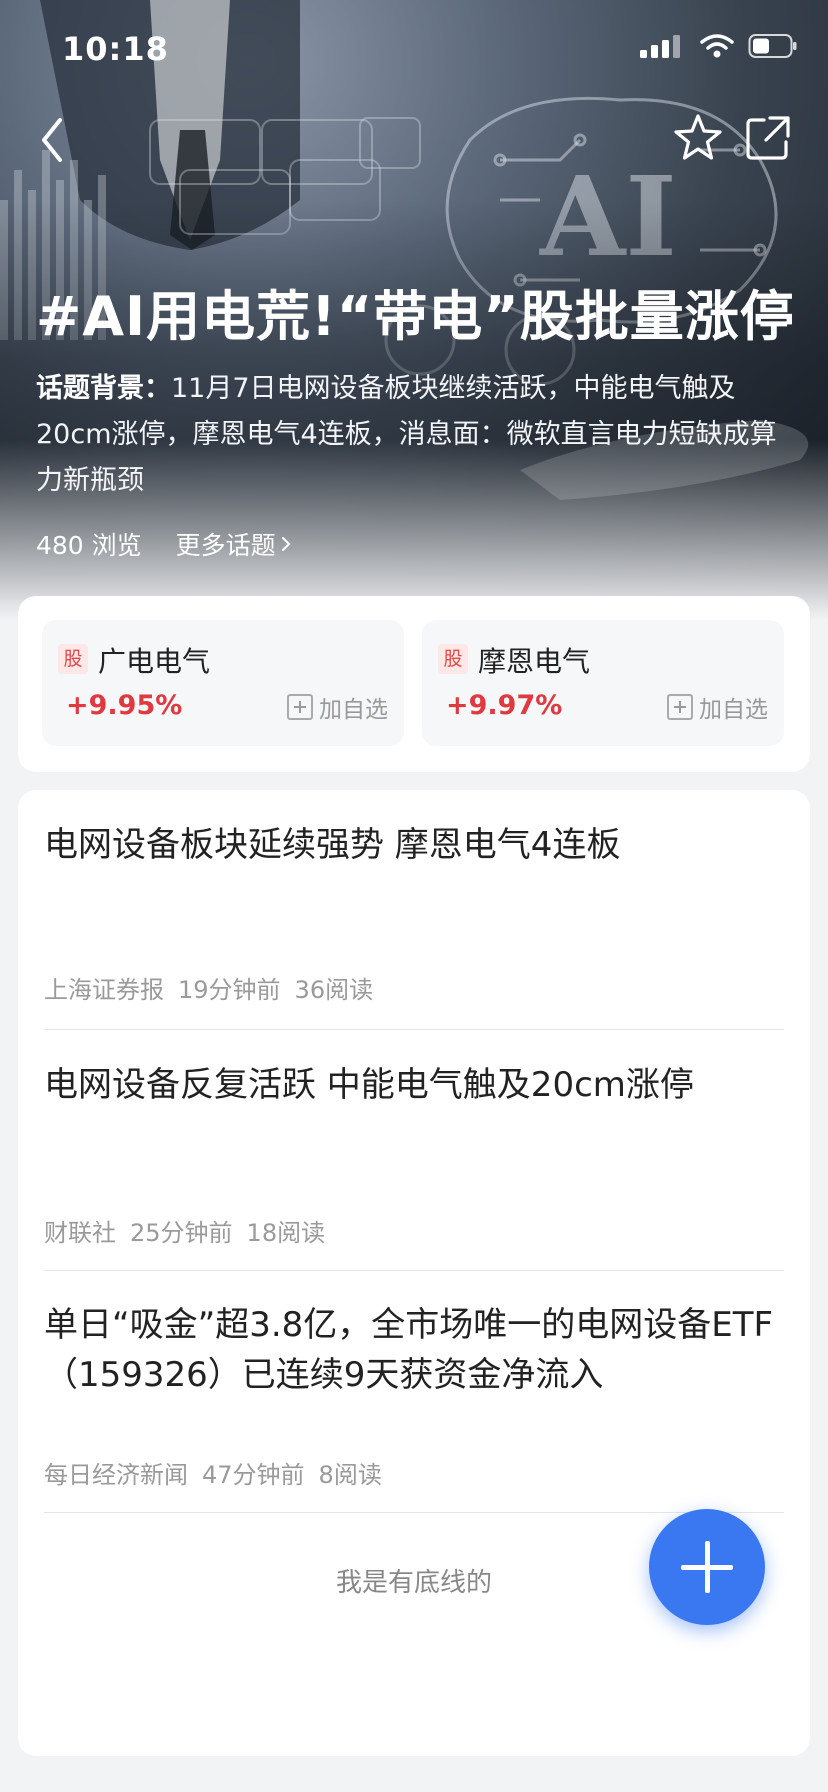  I want to click on stock-name: 摩恩电气, so click(534, 661).